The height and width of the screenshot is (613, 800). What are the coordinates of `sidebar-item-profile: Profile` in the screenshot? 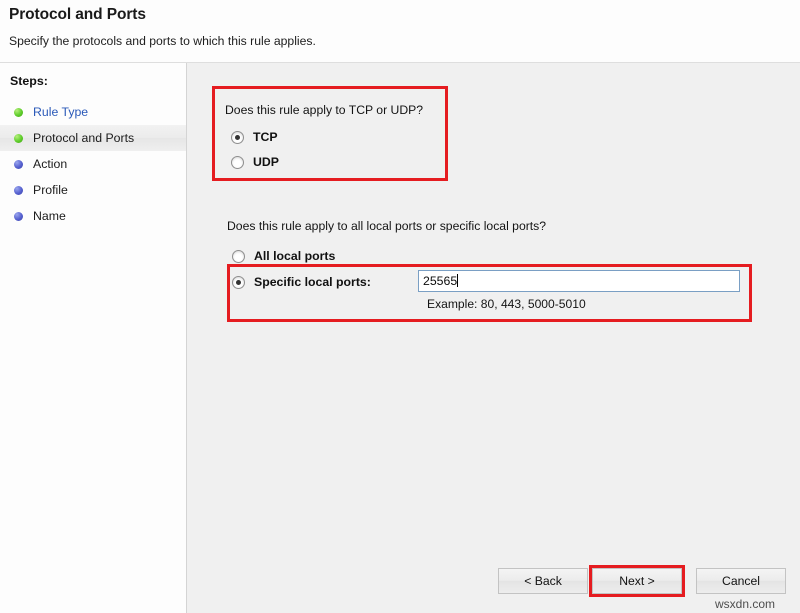 It's located at (93, 190).